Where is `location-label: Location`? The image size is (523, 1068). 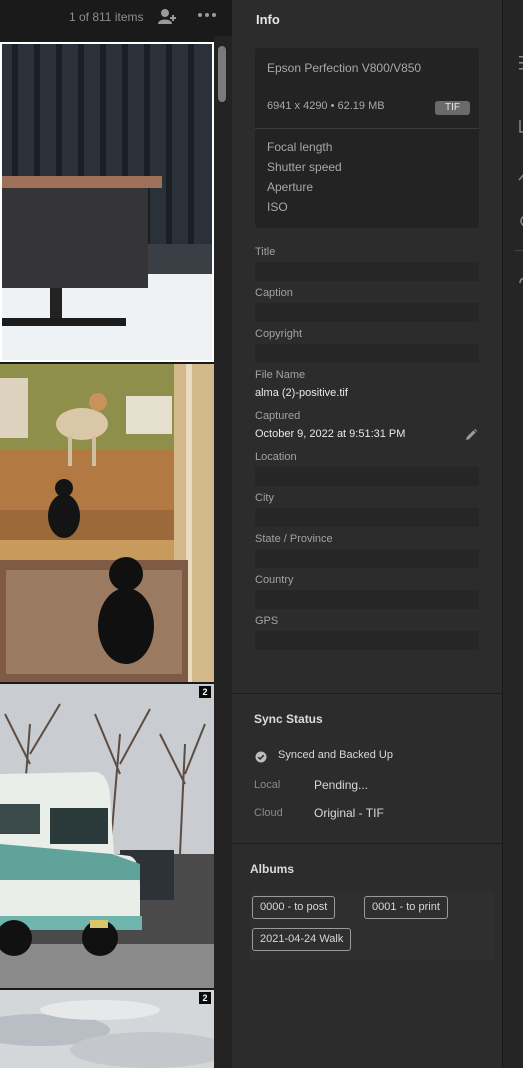
location-label: Location is located at coordinates (276, 457).